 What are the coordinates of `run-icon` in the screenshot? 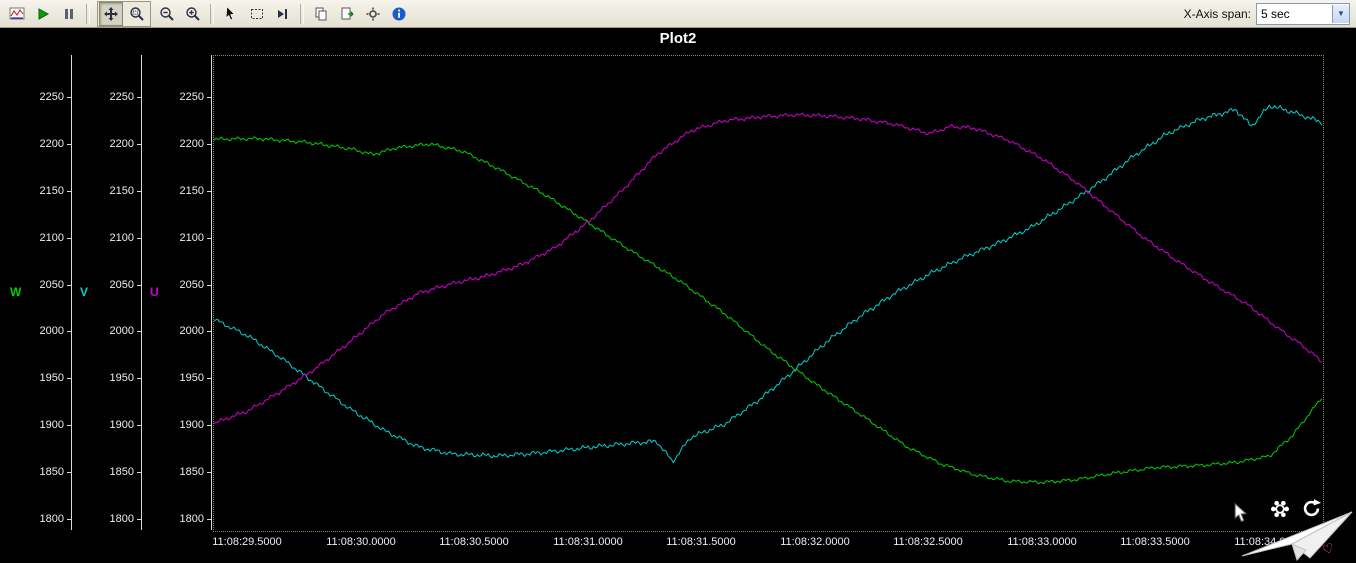 It's located at (44, 13).